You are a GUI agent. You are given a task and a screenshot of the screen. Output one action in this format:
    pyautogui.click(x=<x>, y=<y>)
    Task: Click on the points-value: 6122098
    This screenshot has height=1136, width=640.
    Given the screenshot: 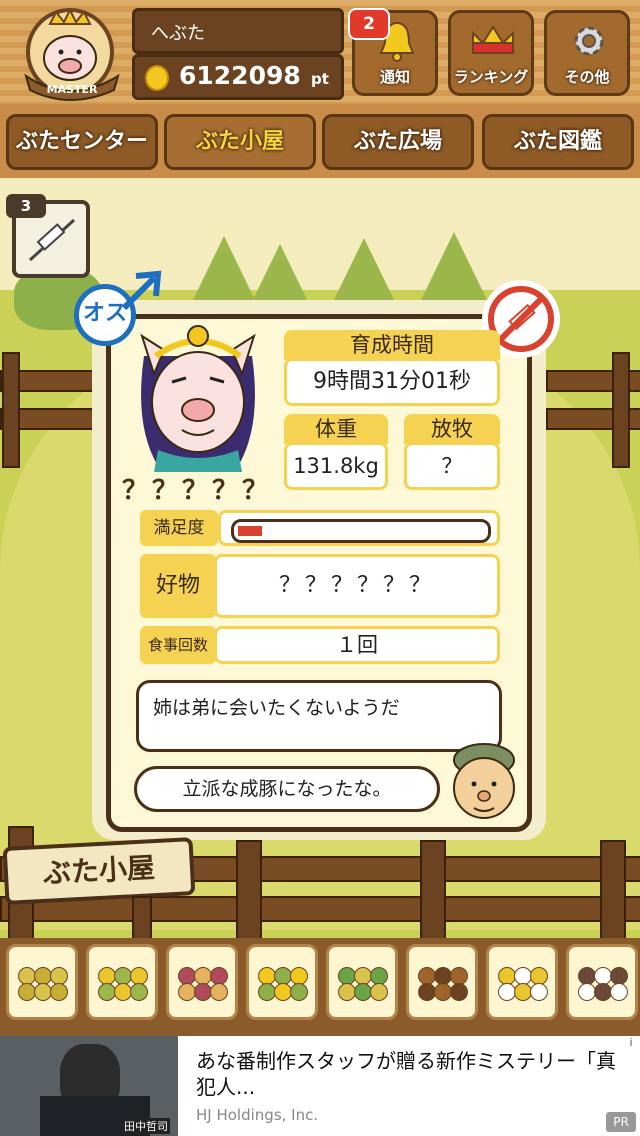 What is the action you would take?
    pyautogui.click(x=240, y=75)
    